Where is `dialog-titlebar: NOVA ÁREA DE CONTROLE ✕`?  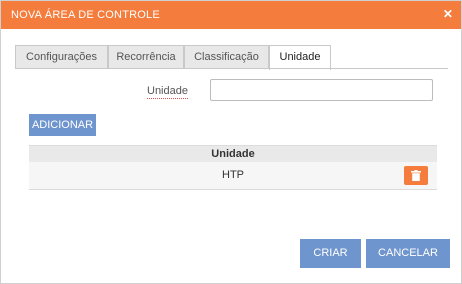 dialog-titlebar: NOVA ÁREA DE CONTROLE ✕ is located at coordinates (231, 15).